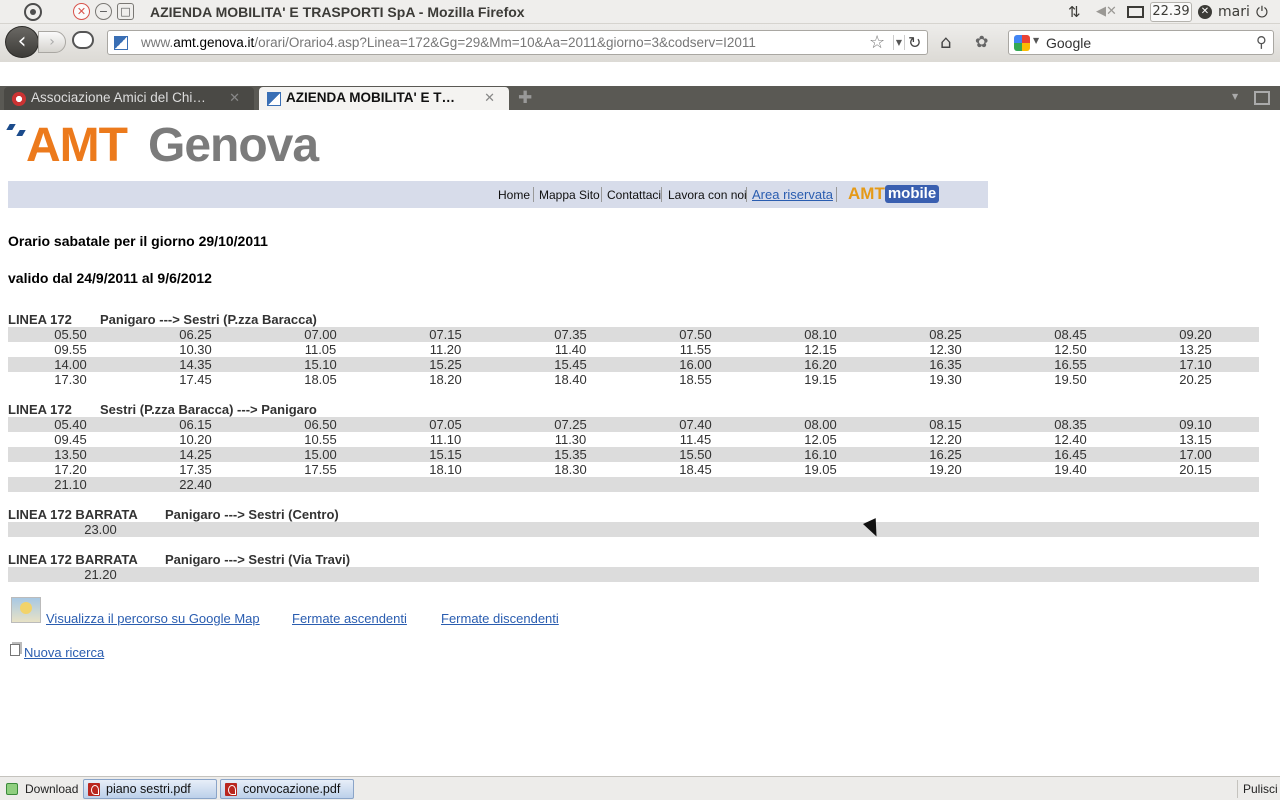 Image resolution: width=1280 pixels, height=800 pixels. I want to click on search-engine-dropdown-icon: ▼, so click(1036, 40).